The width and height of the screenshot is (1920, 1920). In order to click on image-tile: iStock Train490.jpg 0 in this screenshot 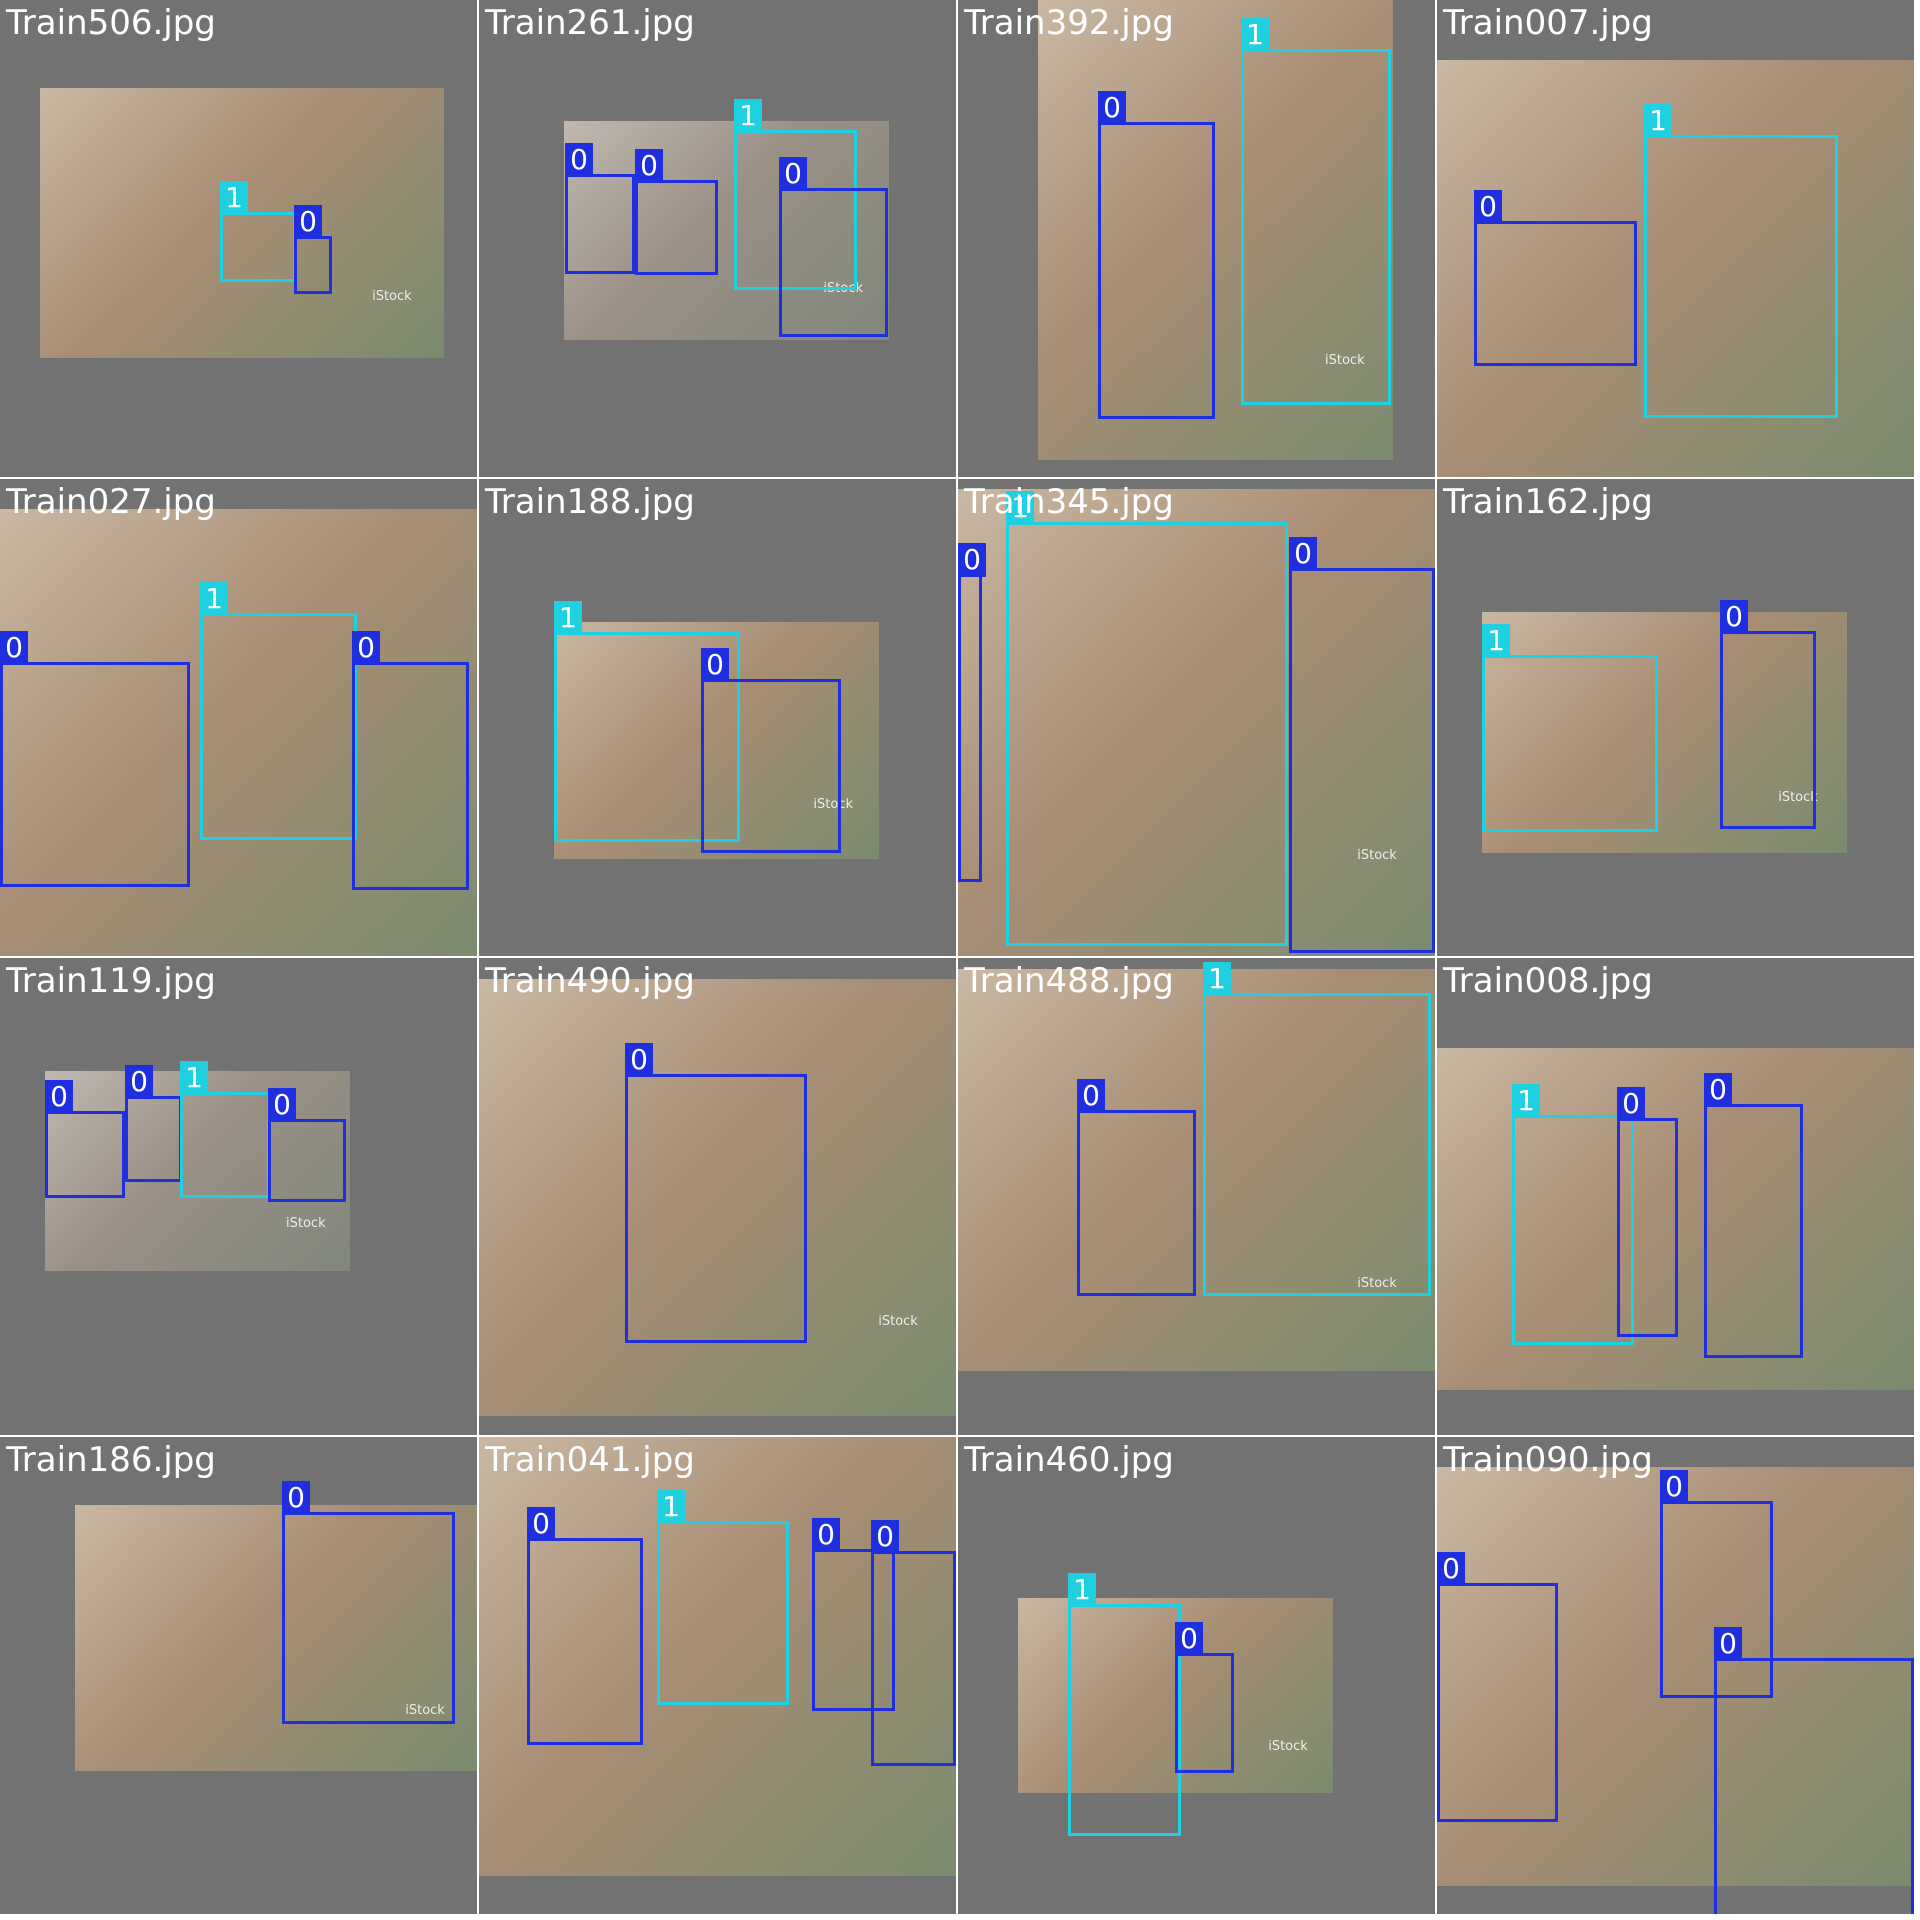, I will do `click(717, 1196)`.